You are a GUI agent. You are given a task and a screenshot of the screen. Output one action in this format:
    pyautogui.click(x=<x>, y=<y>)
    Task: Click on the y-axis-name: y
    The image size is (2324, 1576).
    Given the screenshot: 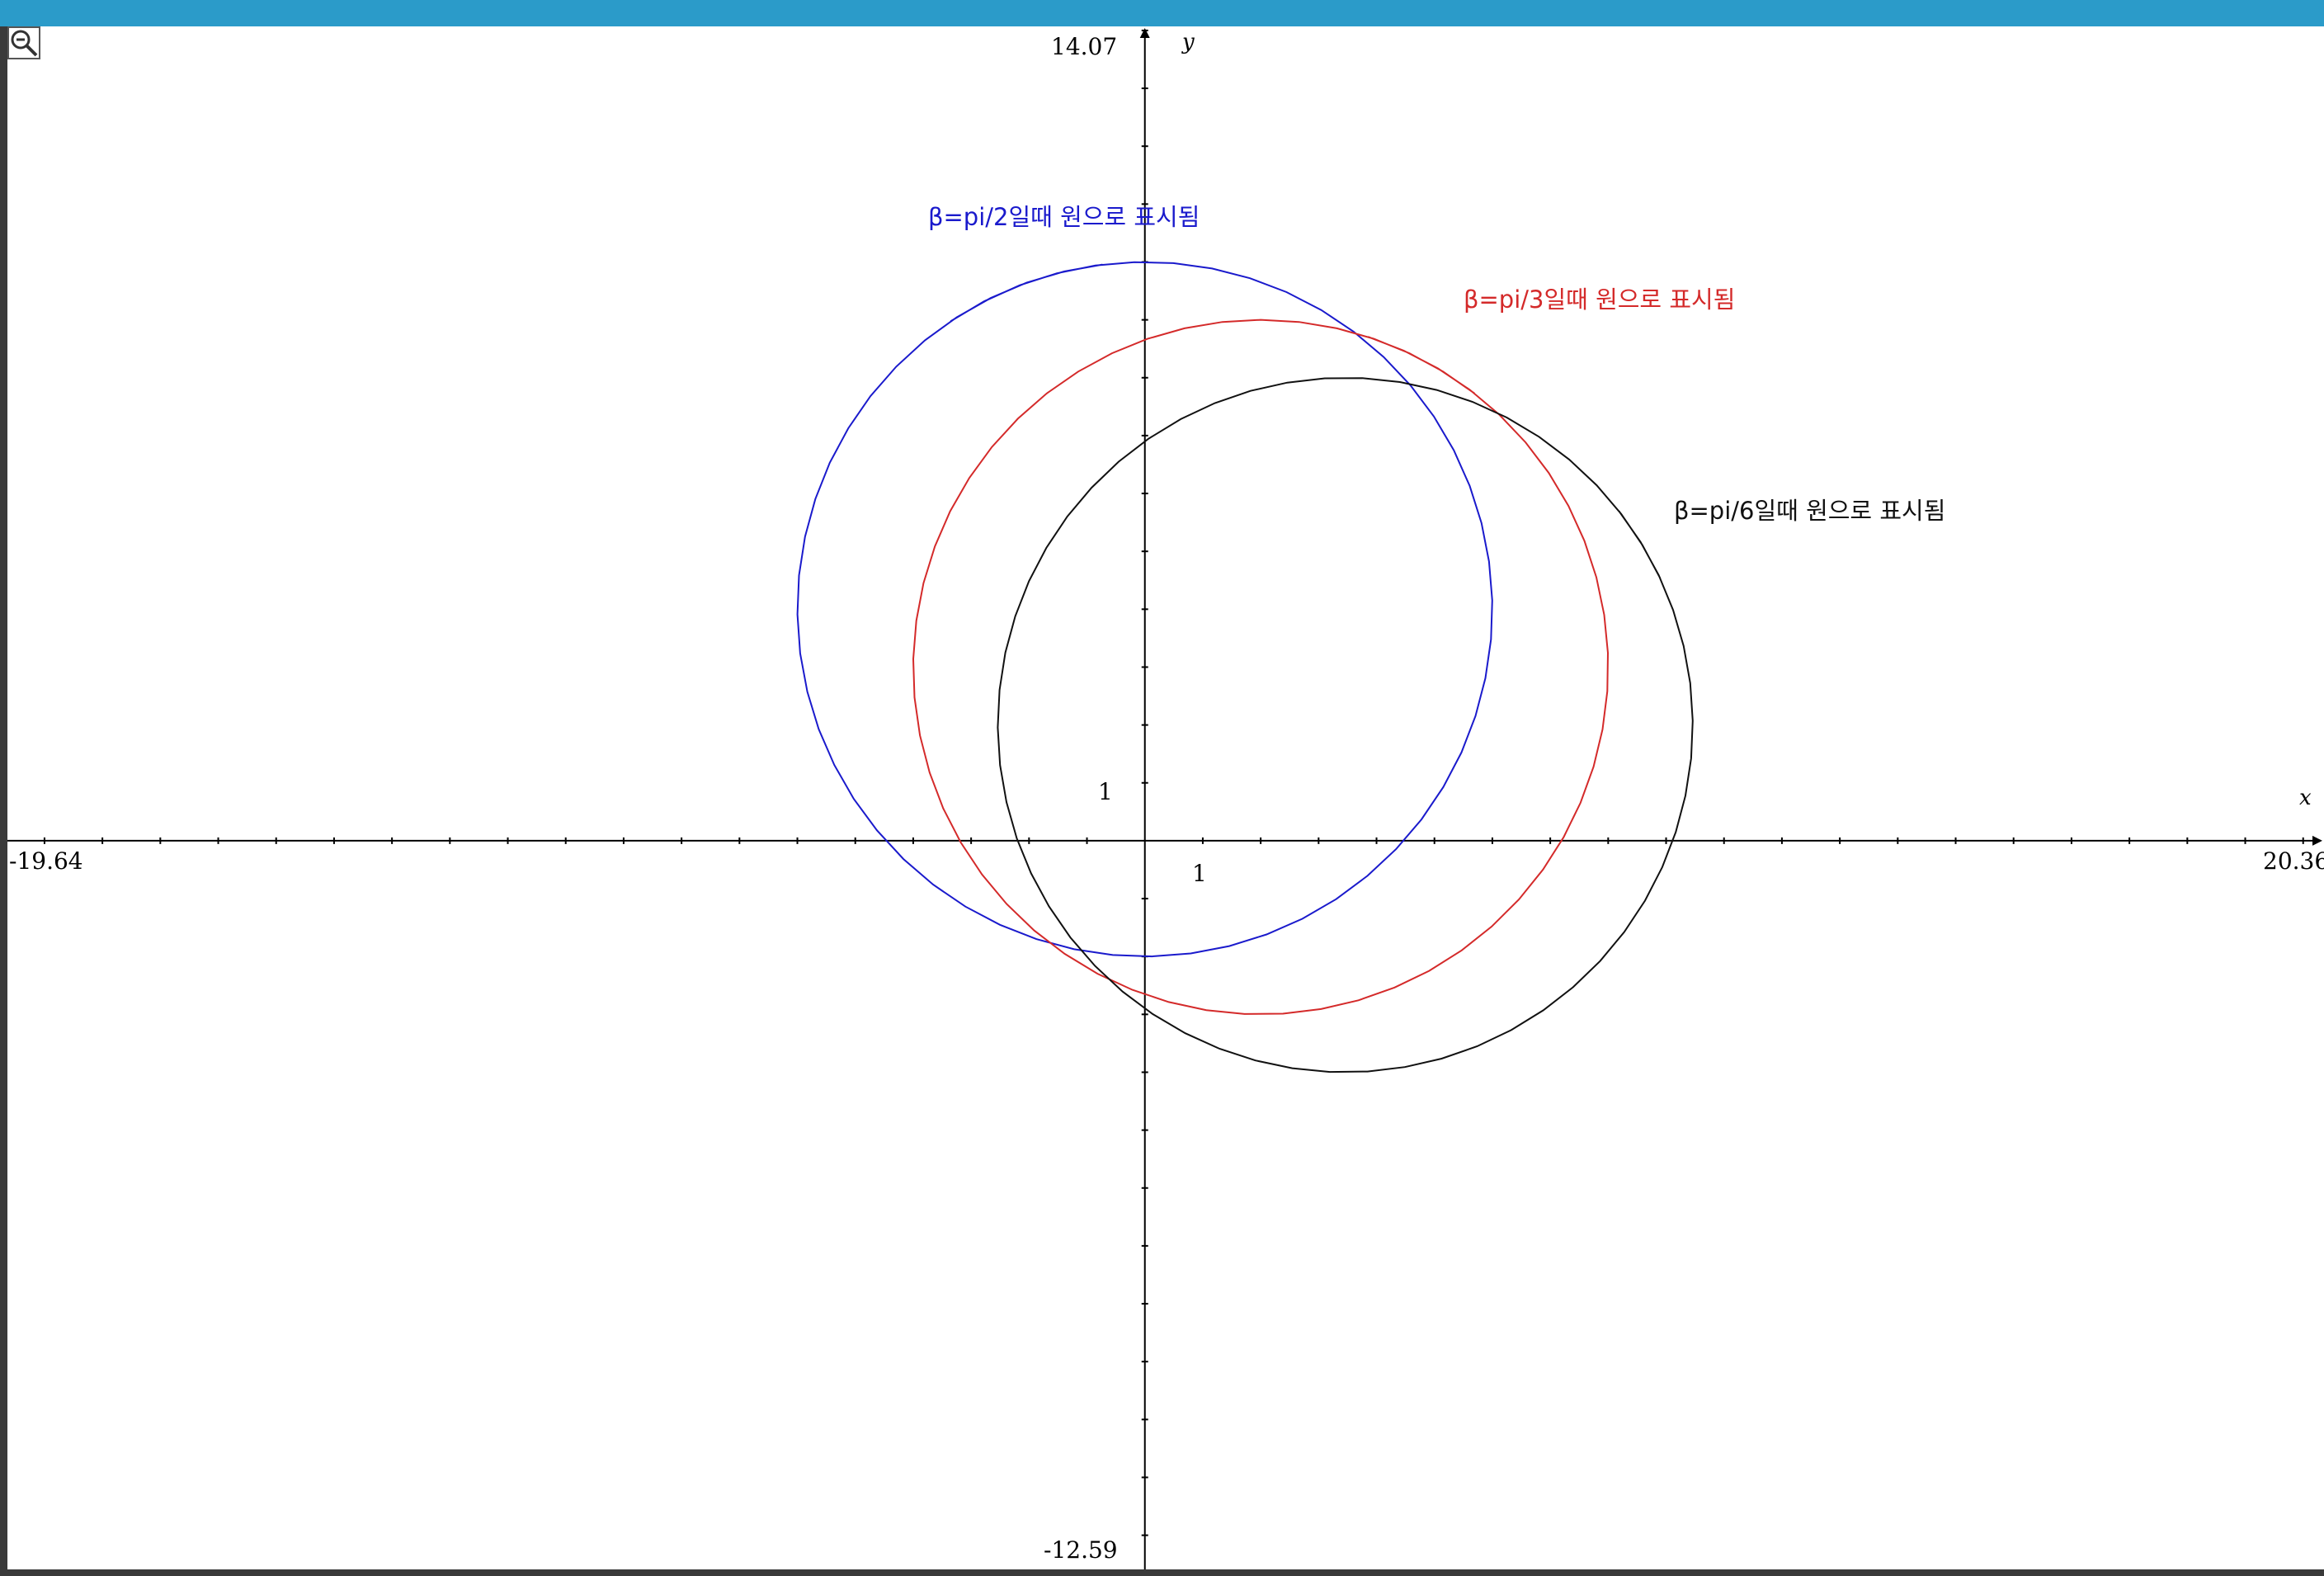 What is the action you would take?
    pyautogui.click(x=1188, y=42)
    